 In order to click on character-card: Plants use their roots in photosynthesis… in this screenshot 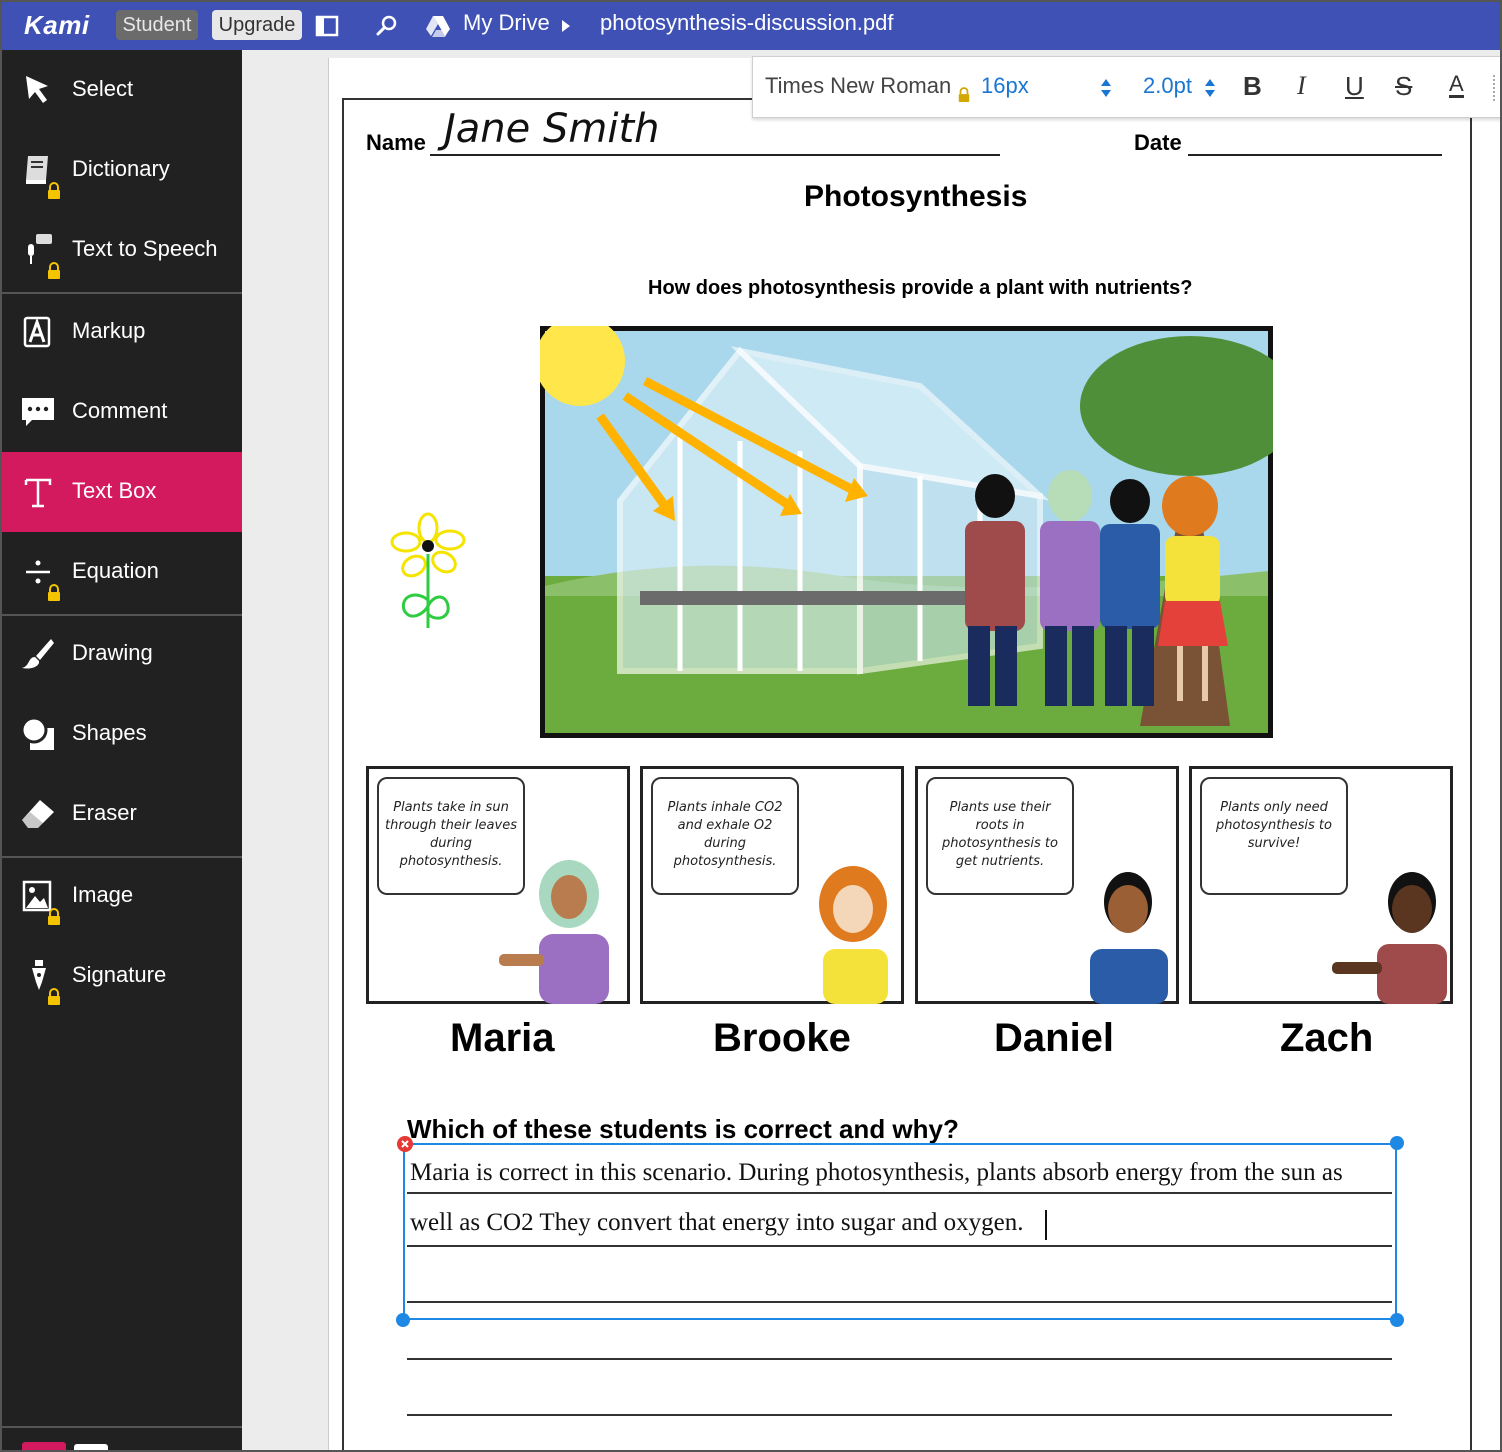, I will do `click(1047, 885)`.